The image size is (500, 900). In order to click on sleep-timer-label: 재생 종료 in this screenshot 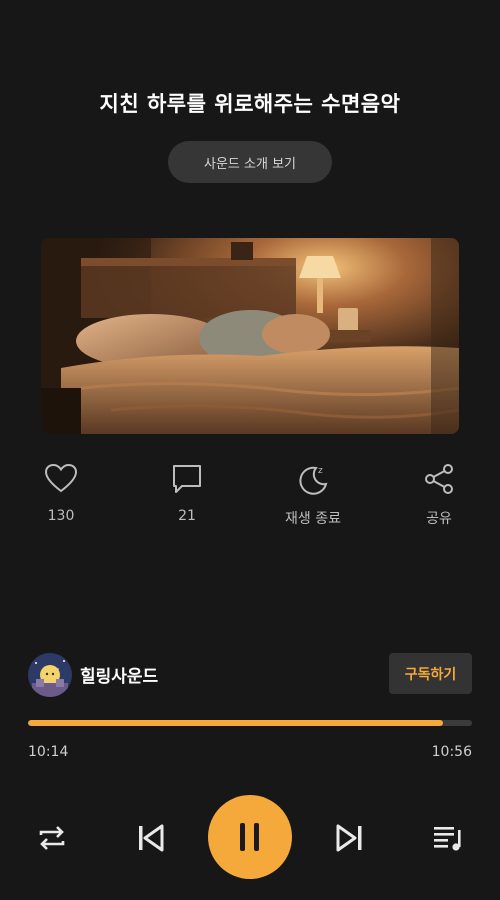, I will do `click(313, 519)`.